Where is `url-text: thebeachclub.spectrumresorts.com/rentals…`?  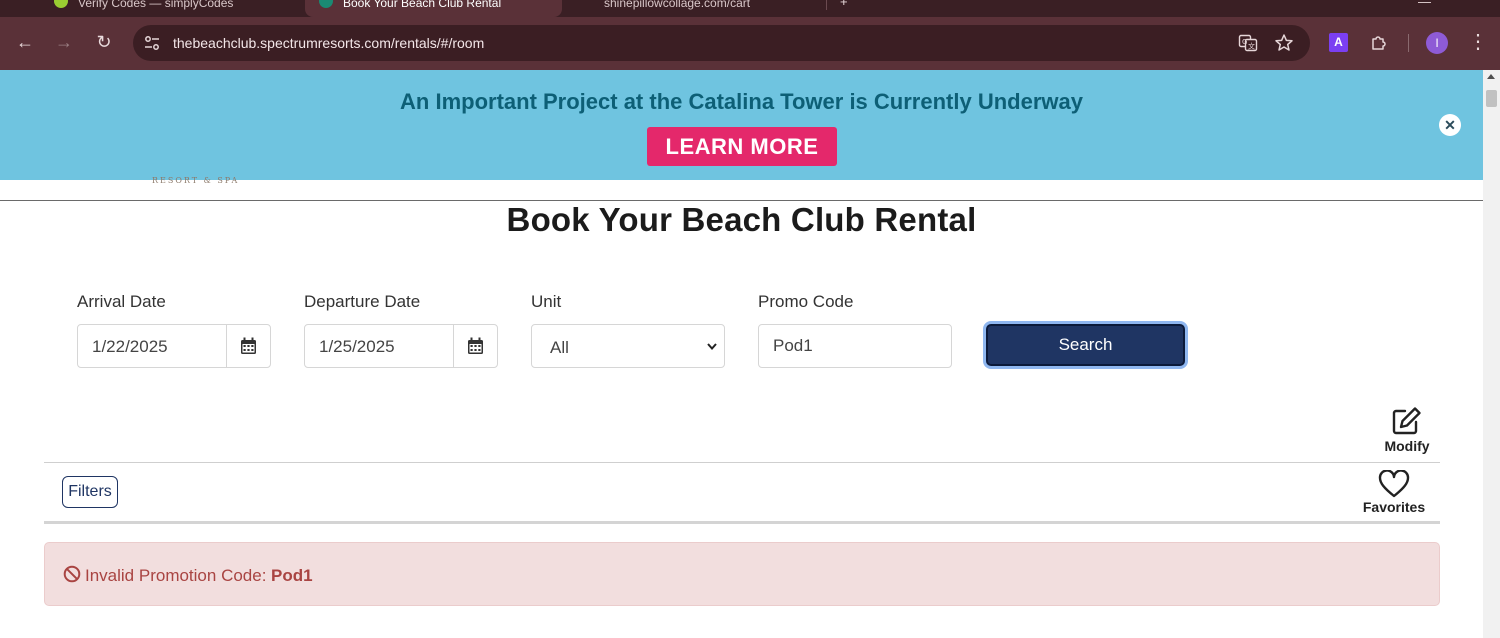
url-text: thebeachclub.spectrumresorts.com/rentals… is located at coordinates (328, 43).